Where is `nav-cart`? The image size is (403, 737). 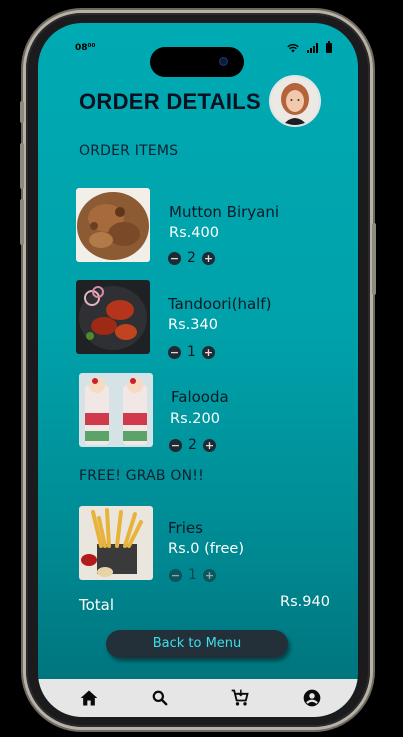
nav-cart is located at coordinates (240, 698).